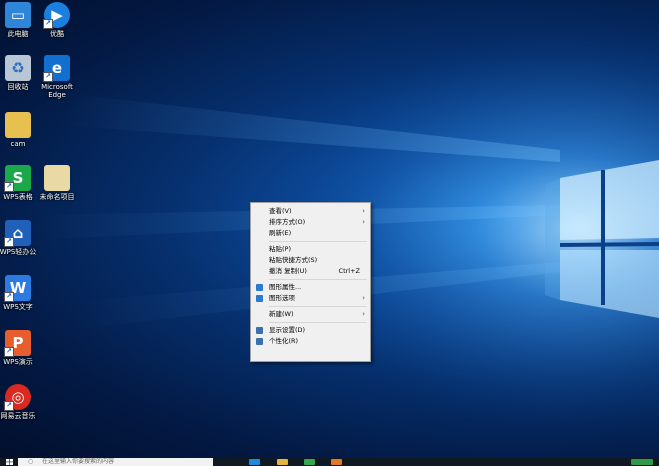 This screenshot has height=466, width=659. Describe the element at coordinates (310, 314) in the screenshot. I see `menu-item-new: 新建(W) ›` at that location.